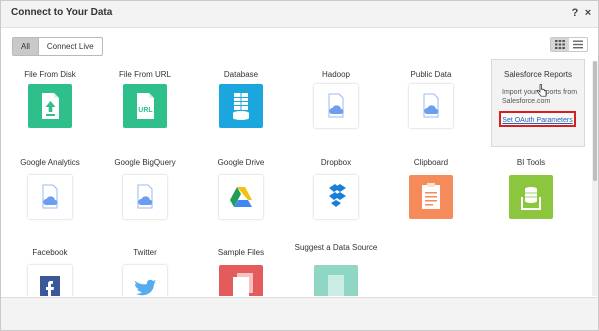 The height and width of the screenshot is (331, 599). I want to click on tile-file-from-disk: File From Disk, so click(50, 101).